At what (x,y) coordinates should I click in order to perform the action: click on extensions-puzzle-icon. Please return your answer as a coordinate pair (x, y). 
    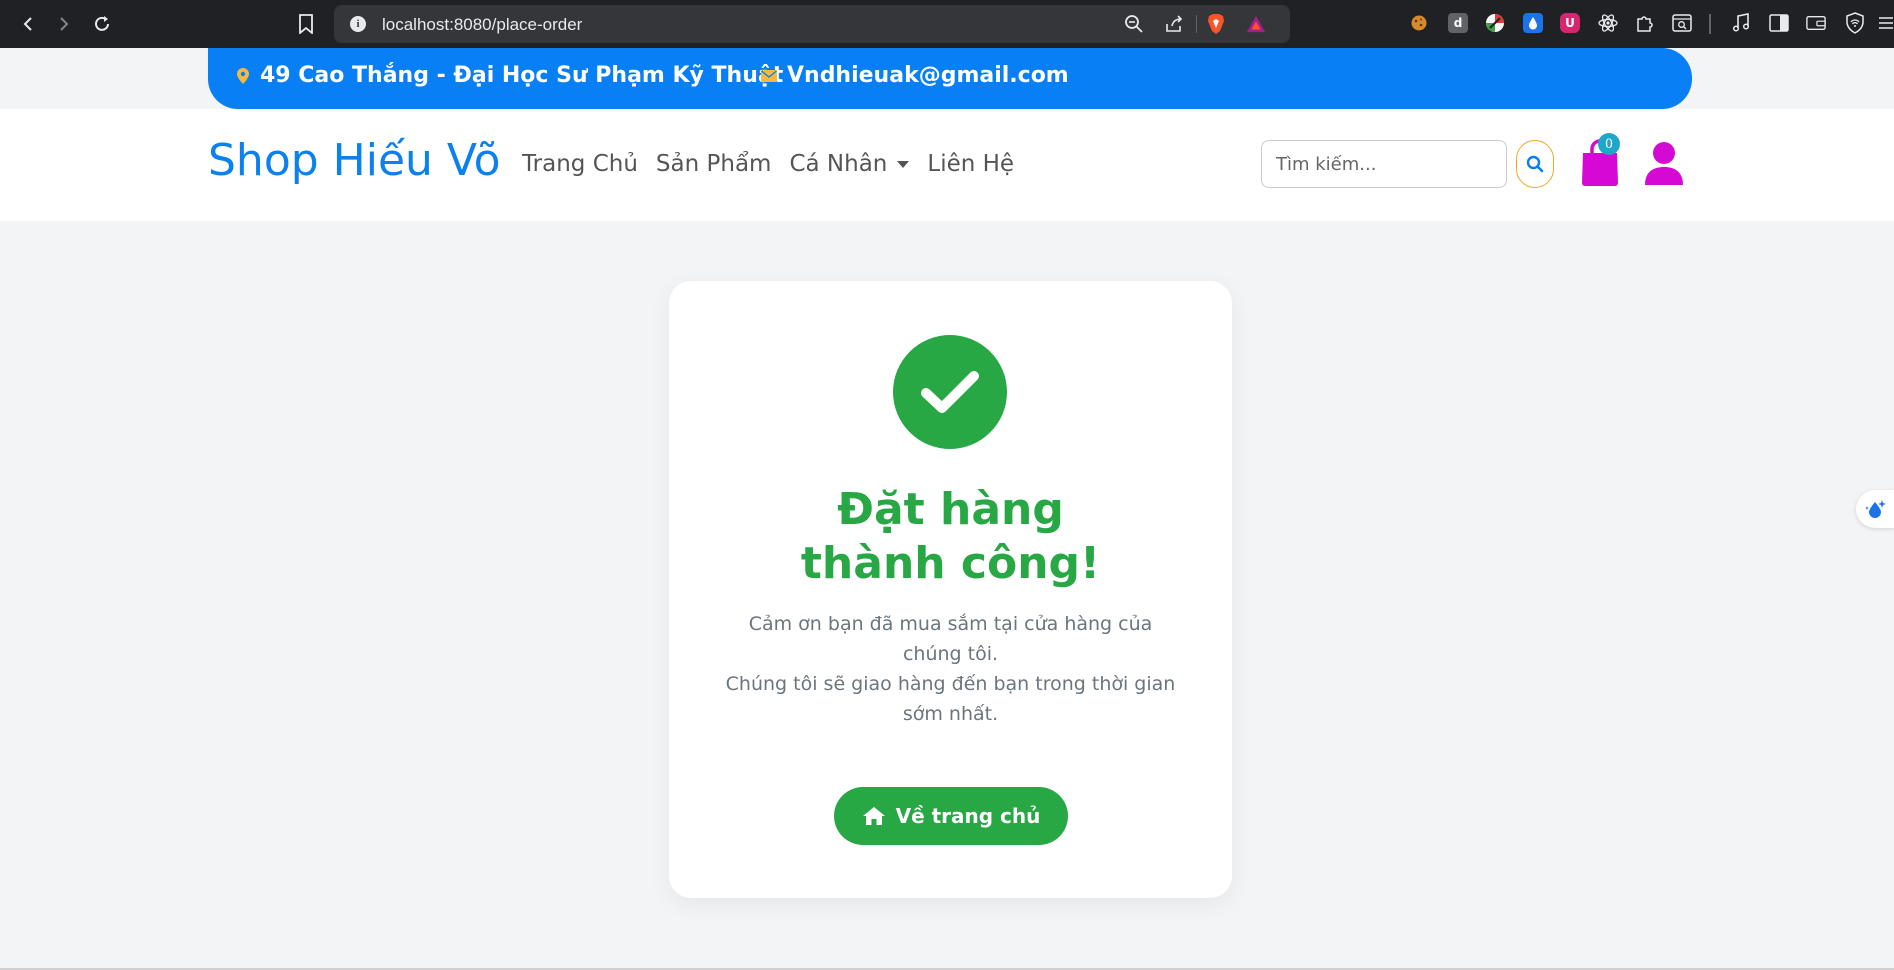
    Looking at the image, I should click on (1645, 23).